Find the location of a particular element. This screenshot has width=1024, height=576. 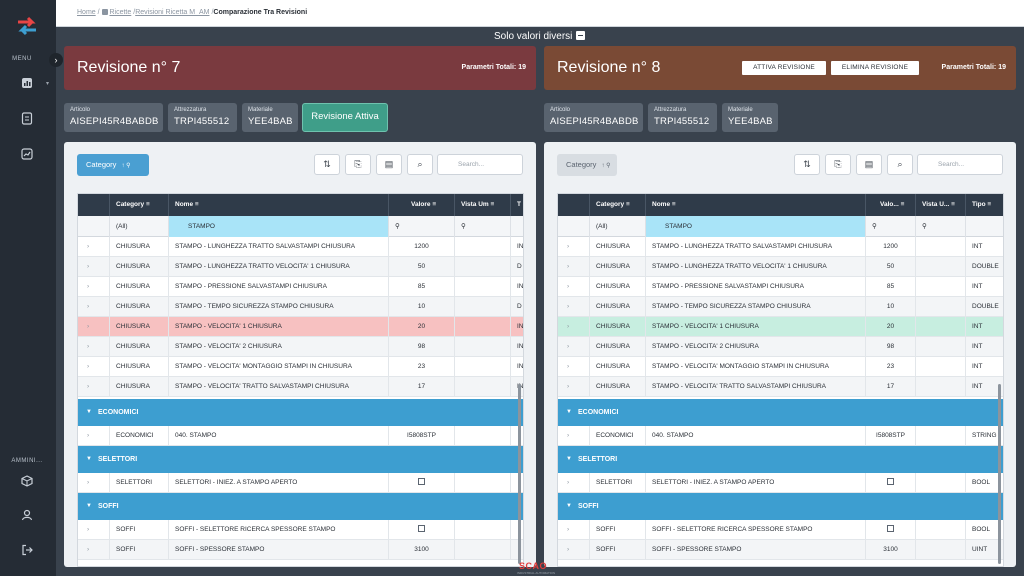

column-header-vista-um: Vista Um ≡ is located at coordinates (483, 205).